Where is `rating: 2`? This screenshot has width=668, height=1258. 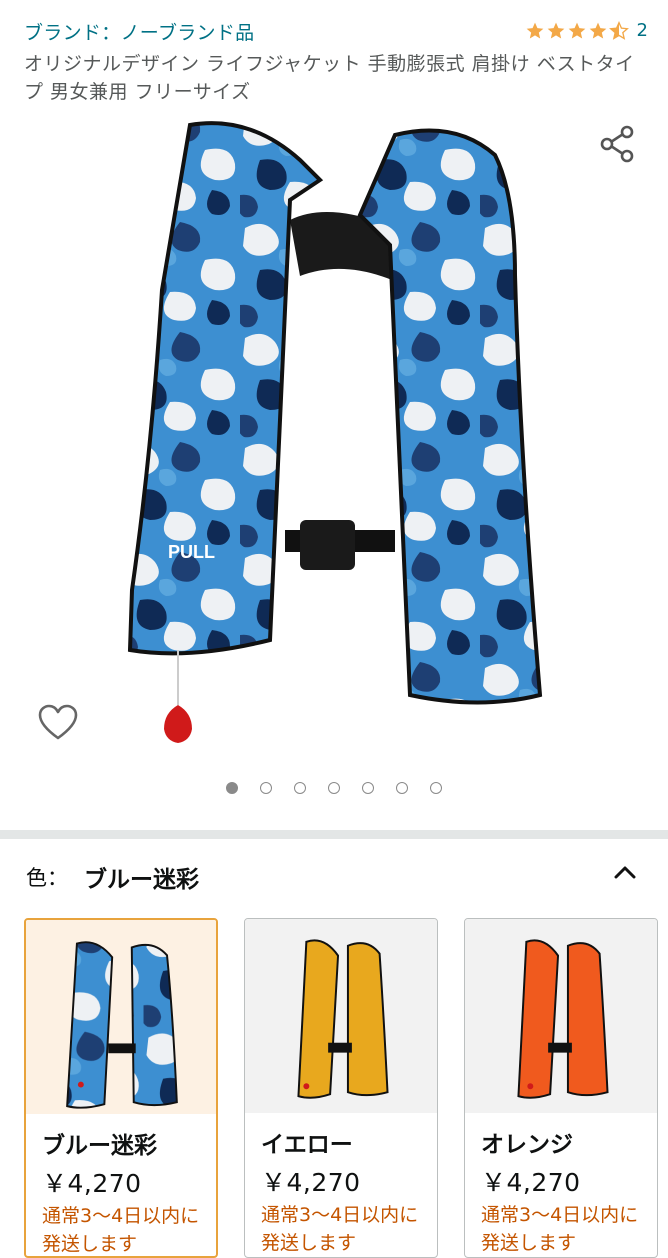
rating: 2 is located at coordinates (586, 31).